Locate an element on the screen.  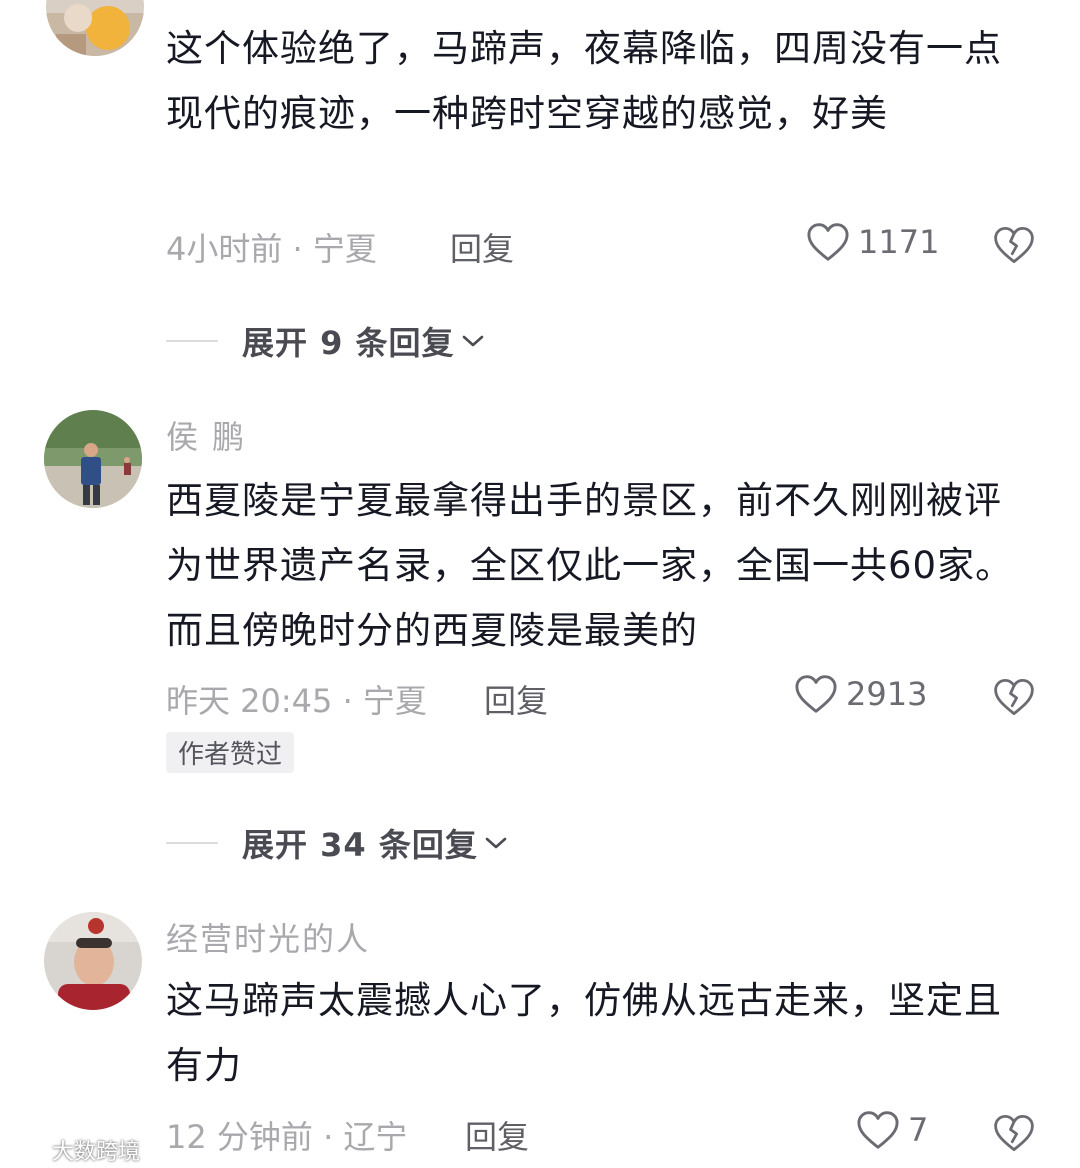
like-count: 2913 is located at coordinates (887, 694).